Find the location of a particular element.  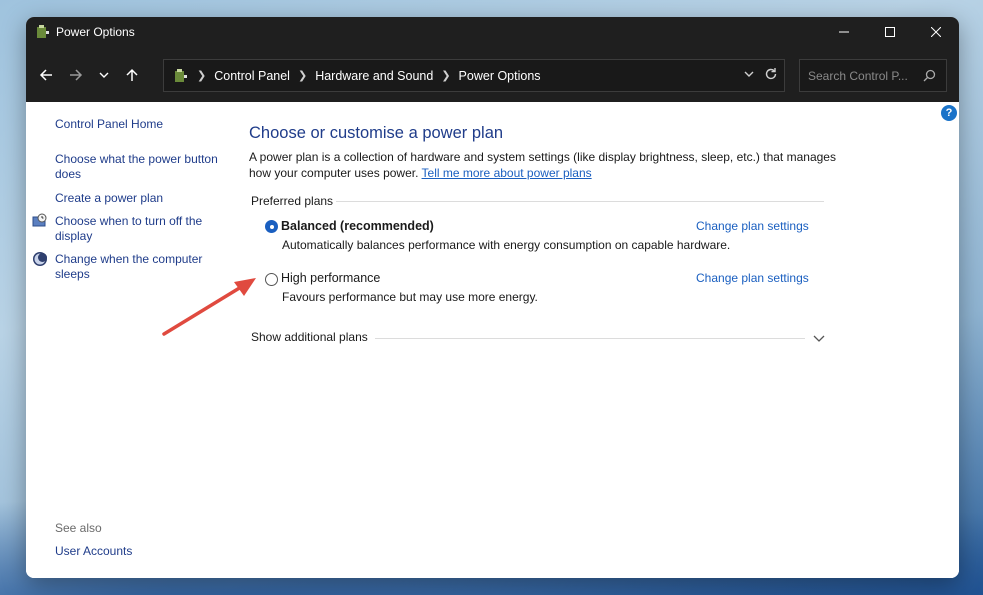

minimize-button is located at coordinates (844, 32).